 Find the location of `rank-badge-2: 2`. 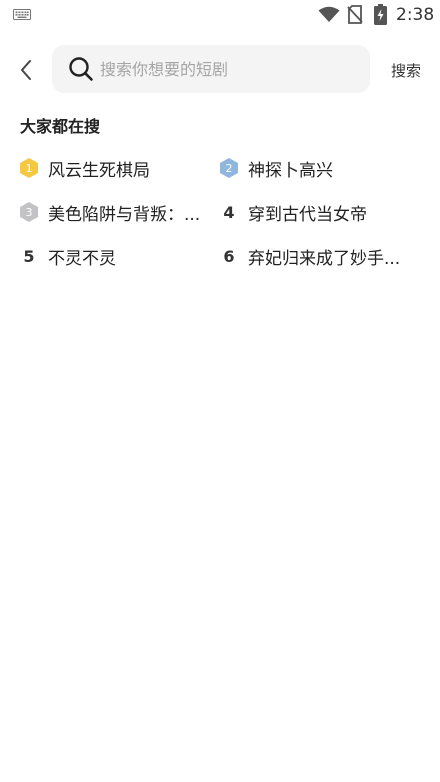

rank-badge-2: 2 is located at coordinates (229, 168).